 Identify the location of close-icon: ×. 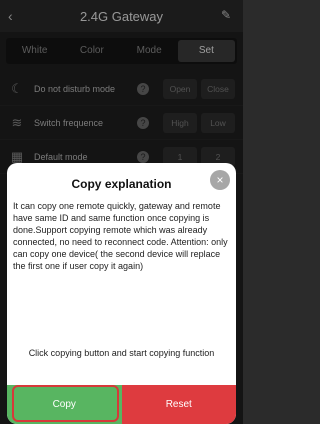
(220, 180).